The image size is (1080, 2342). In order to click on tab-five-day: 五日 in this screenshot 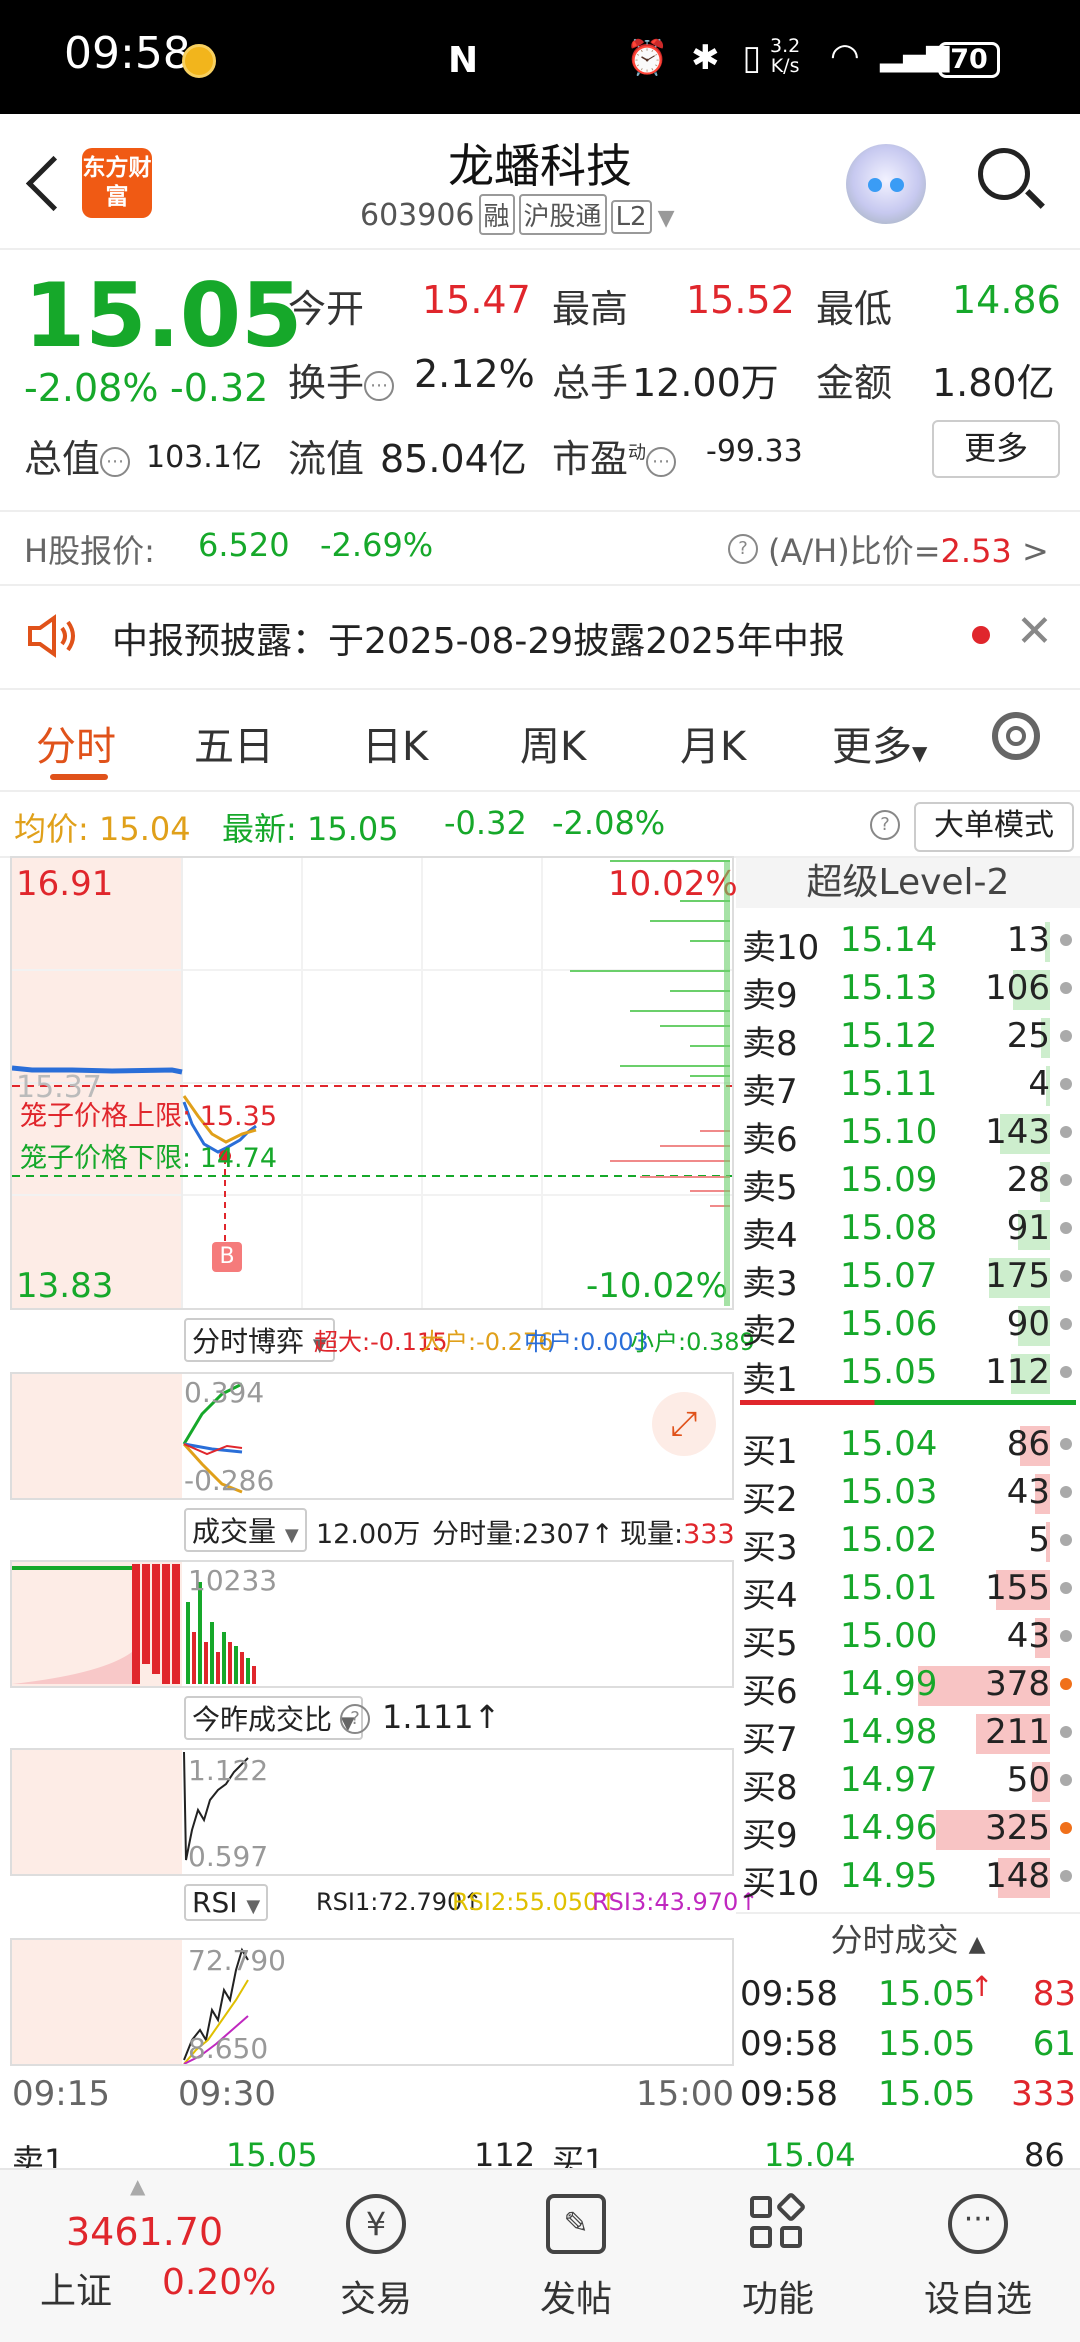, I will do `click(234, 743)`.